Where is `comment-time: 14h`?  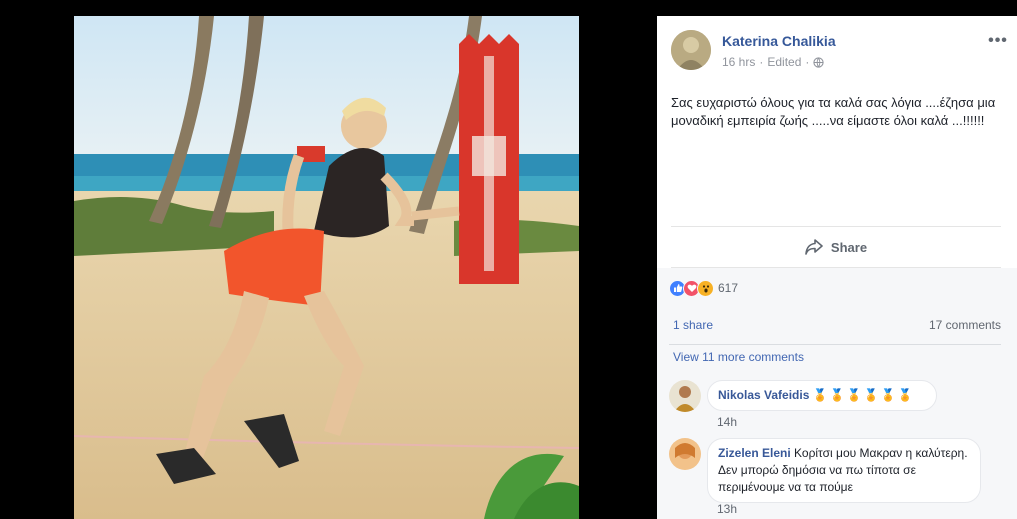 comment-time: 14h is located at coordinates (727, 422).